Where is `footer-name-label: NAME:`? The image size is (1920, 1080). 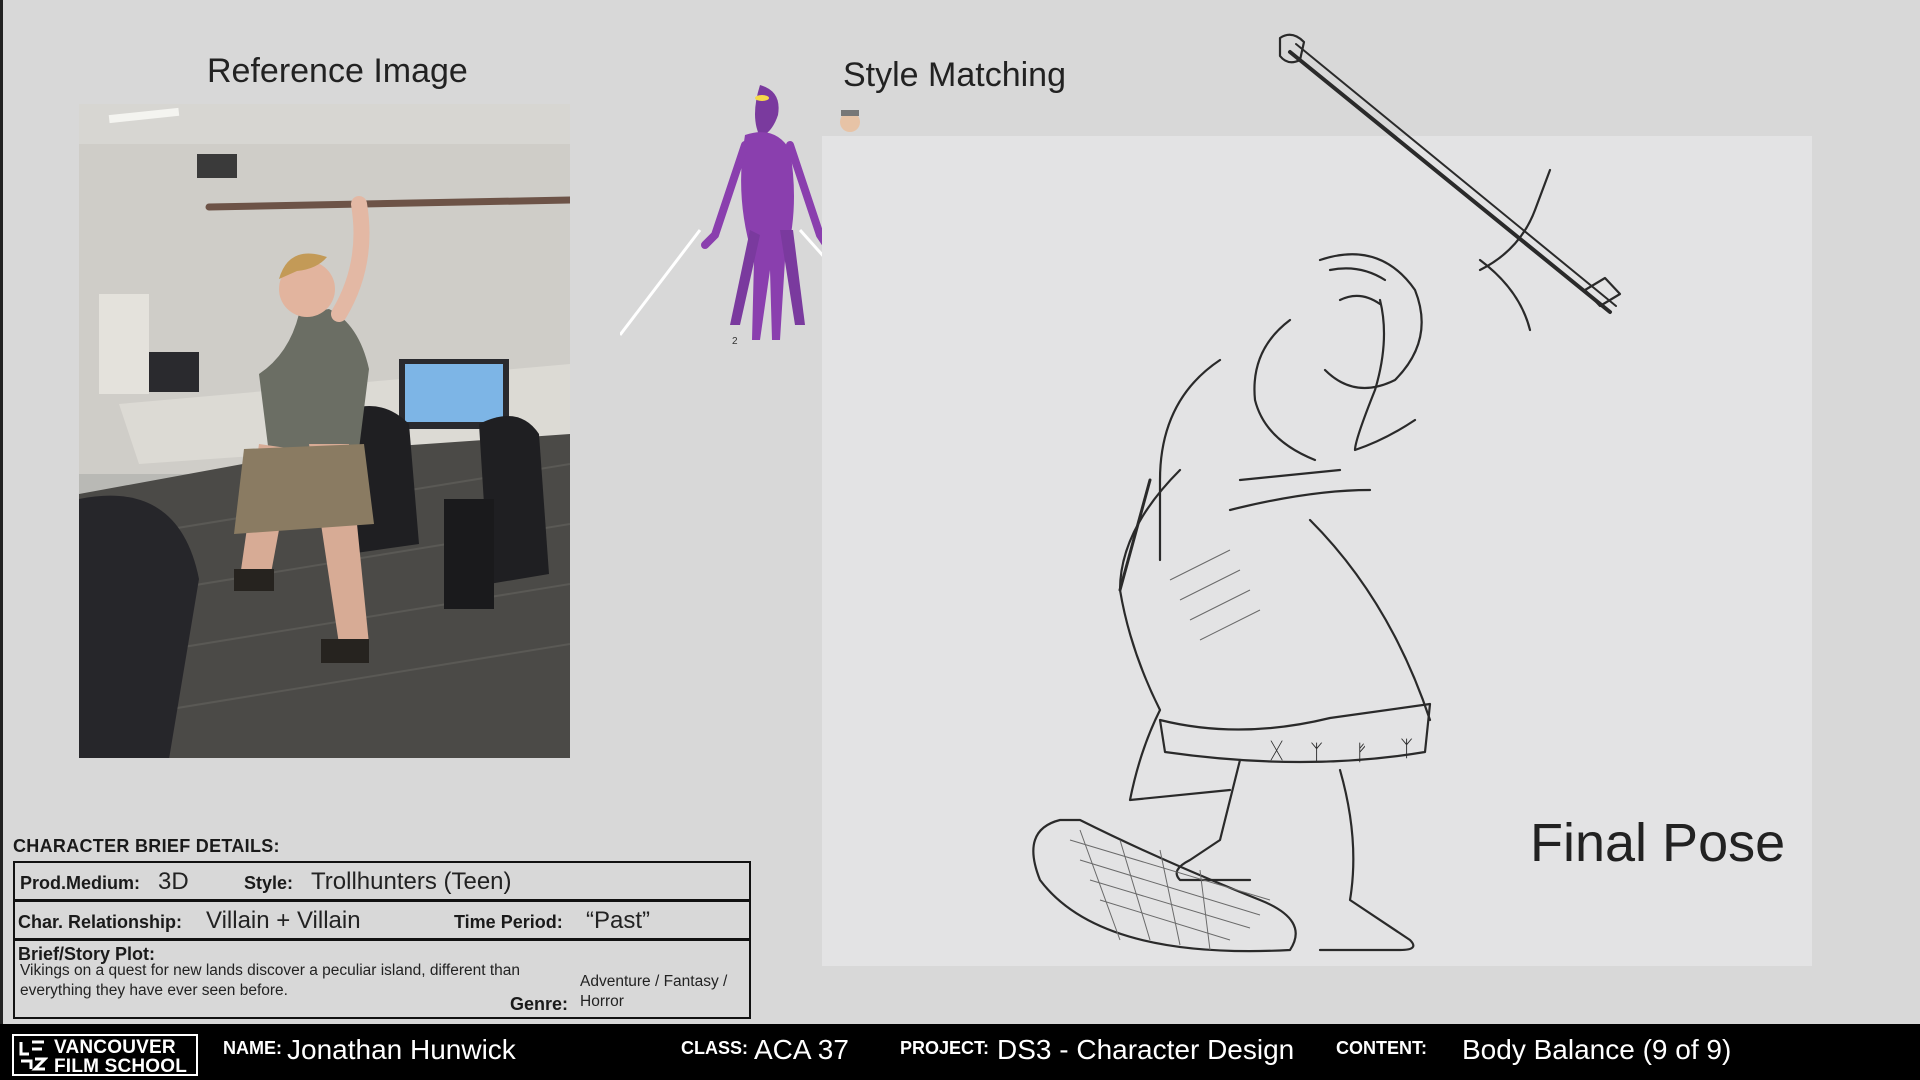
footer-name-label: NAME: is located at coordinates (252, 1048).